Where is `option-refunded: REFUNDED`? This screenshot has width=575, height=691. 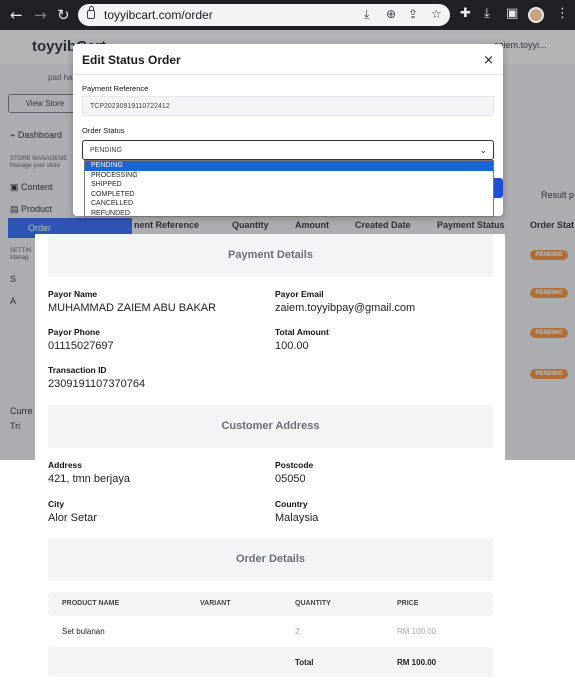
option-refunded: REFUNDED is located at coordinates (289, 214).